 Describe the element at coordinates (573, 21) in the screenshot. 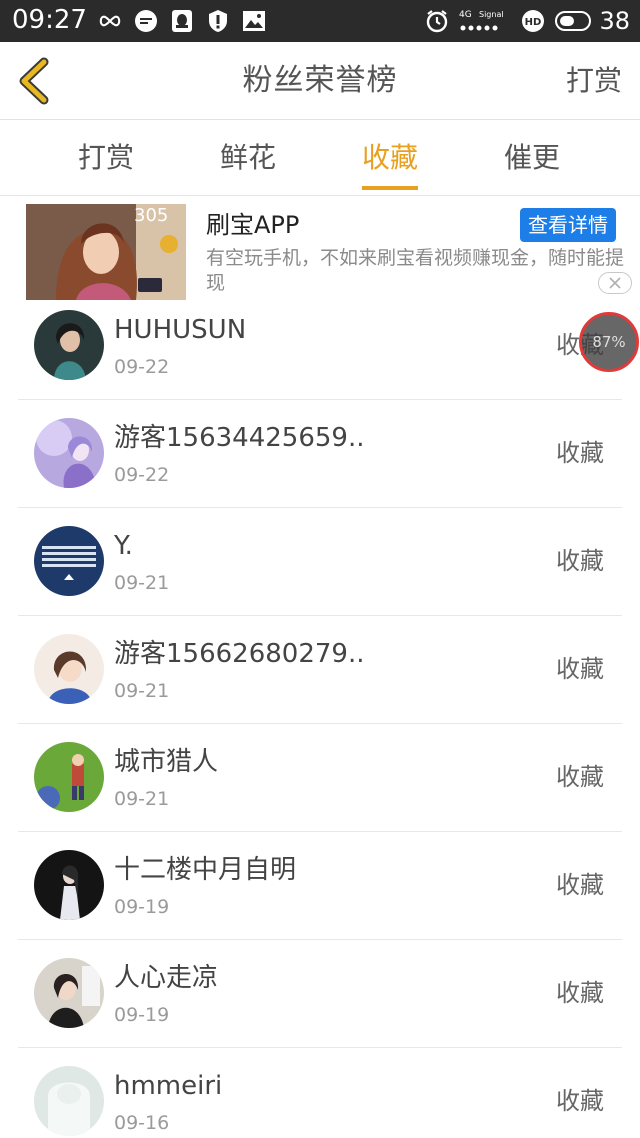

I see `battery-icon` at that location.